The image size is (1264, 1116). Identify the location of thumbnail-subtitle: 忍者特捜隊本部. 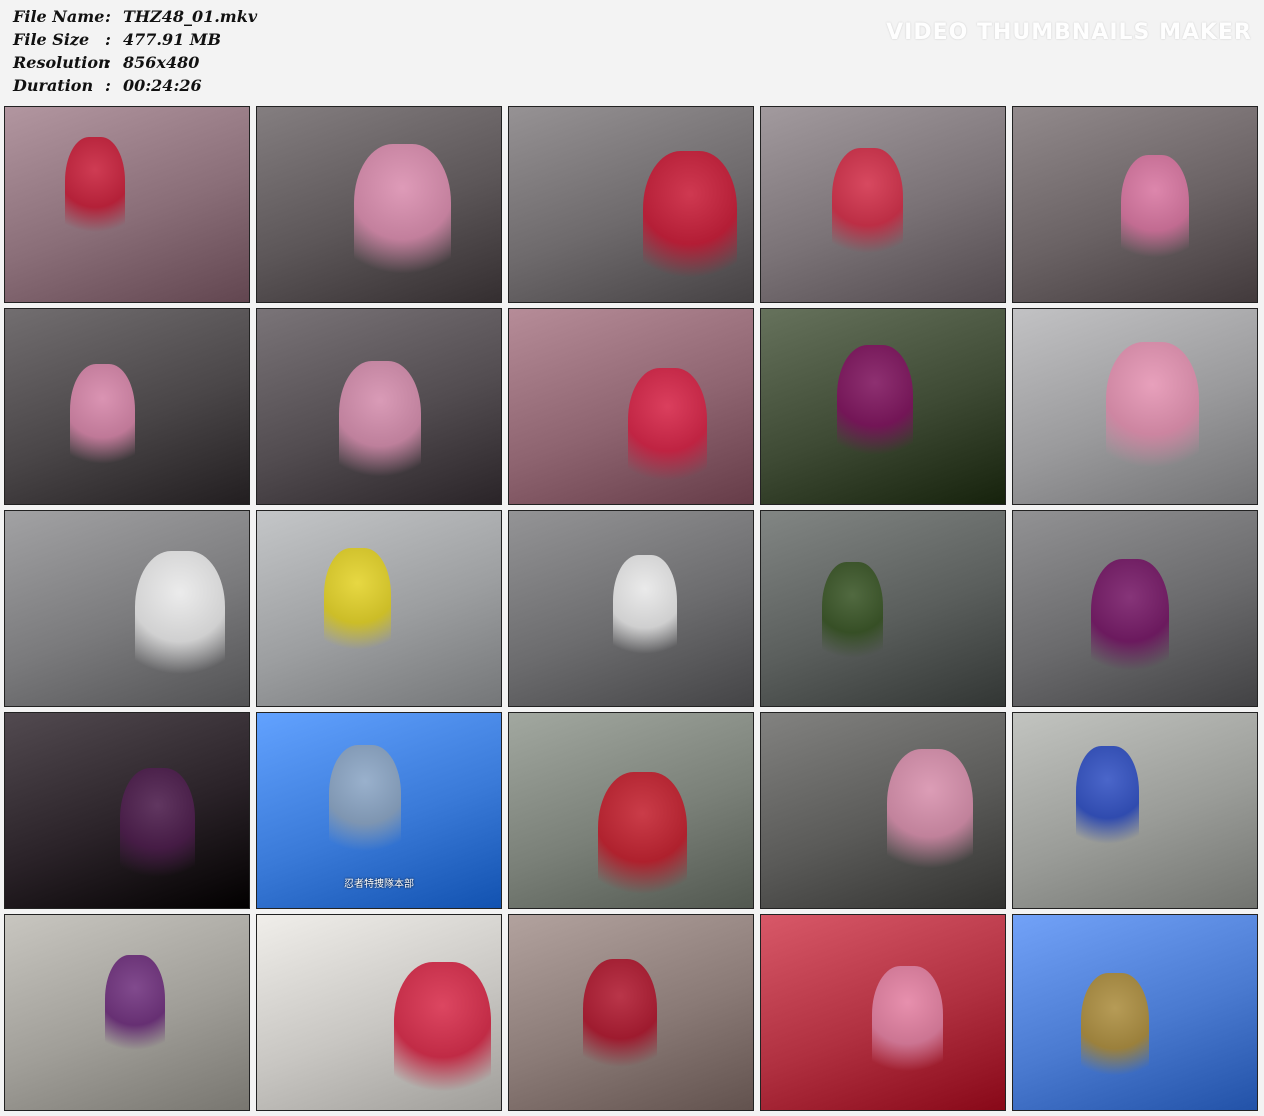
(379, 884).